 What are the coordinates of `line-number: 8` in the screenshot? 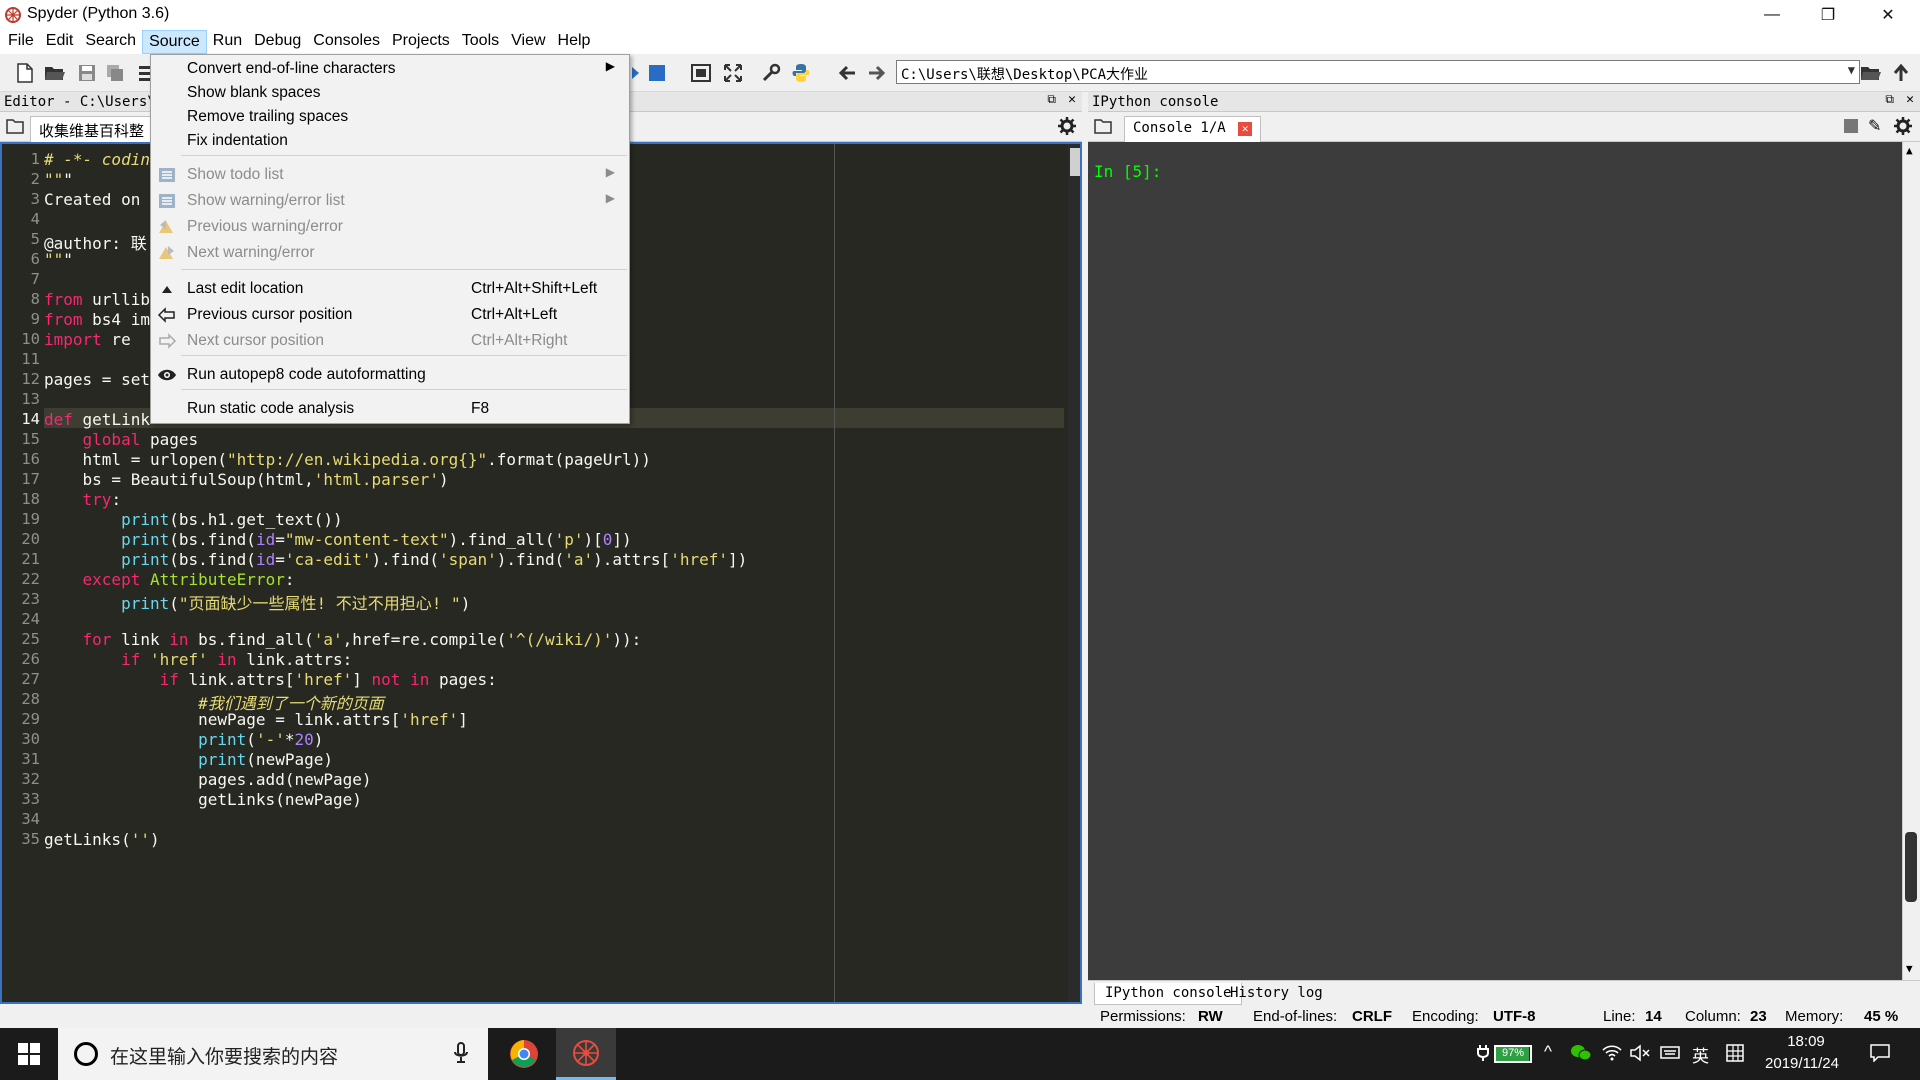 It's located at (35, 299).